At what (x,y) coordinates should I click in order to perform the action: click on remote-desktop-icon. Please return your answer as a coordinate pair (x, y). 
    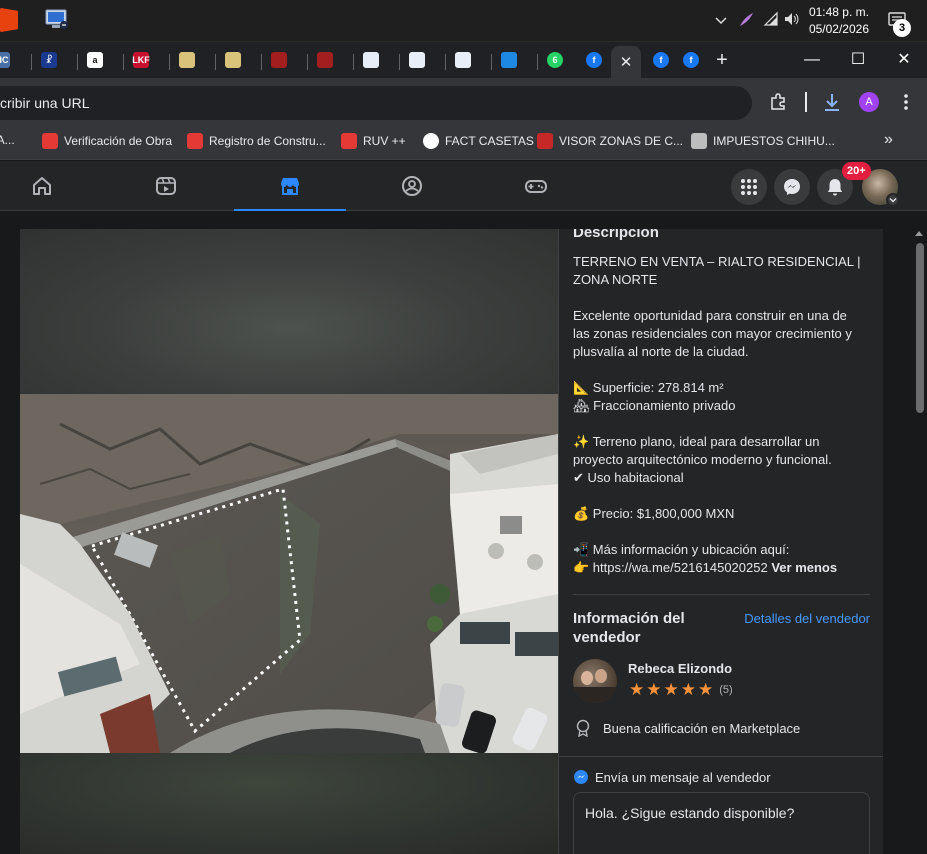
    Looking at the image, I should click on (57, 20).